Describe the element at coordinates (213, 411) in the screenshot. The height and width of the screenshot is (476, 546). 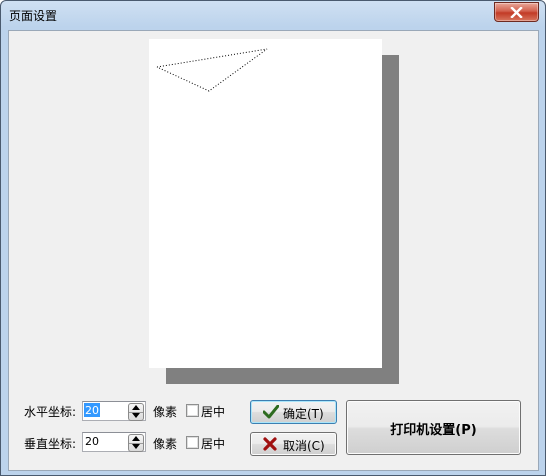
I see `horizontal-center-label: 居中` at that location.